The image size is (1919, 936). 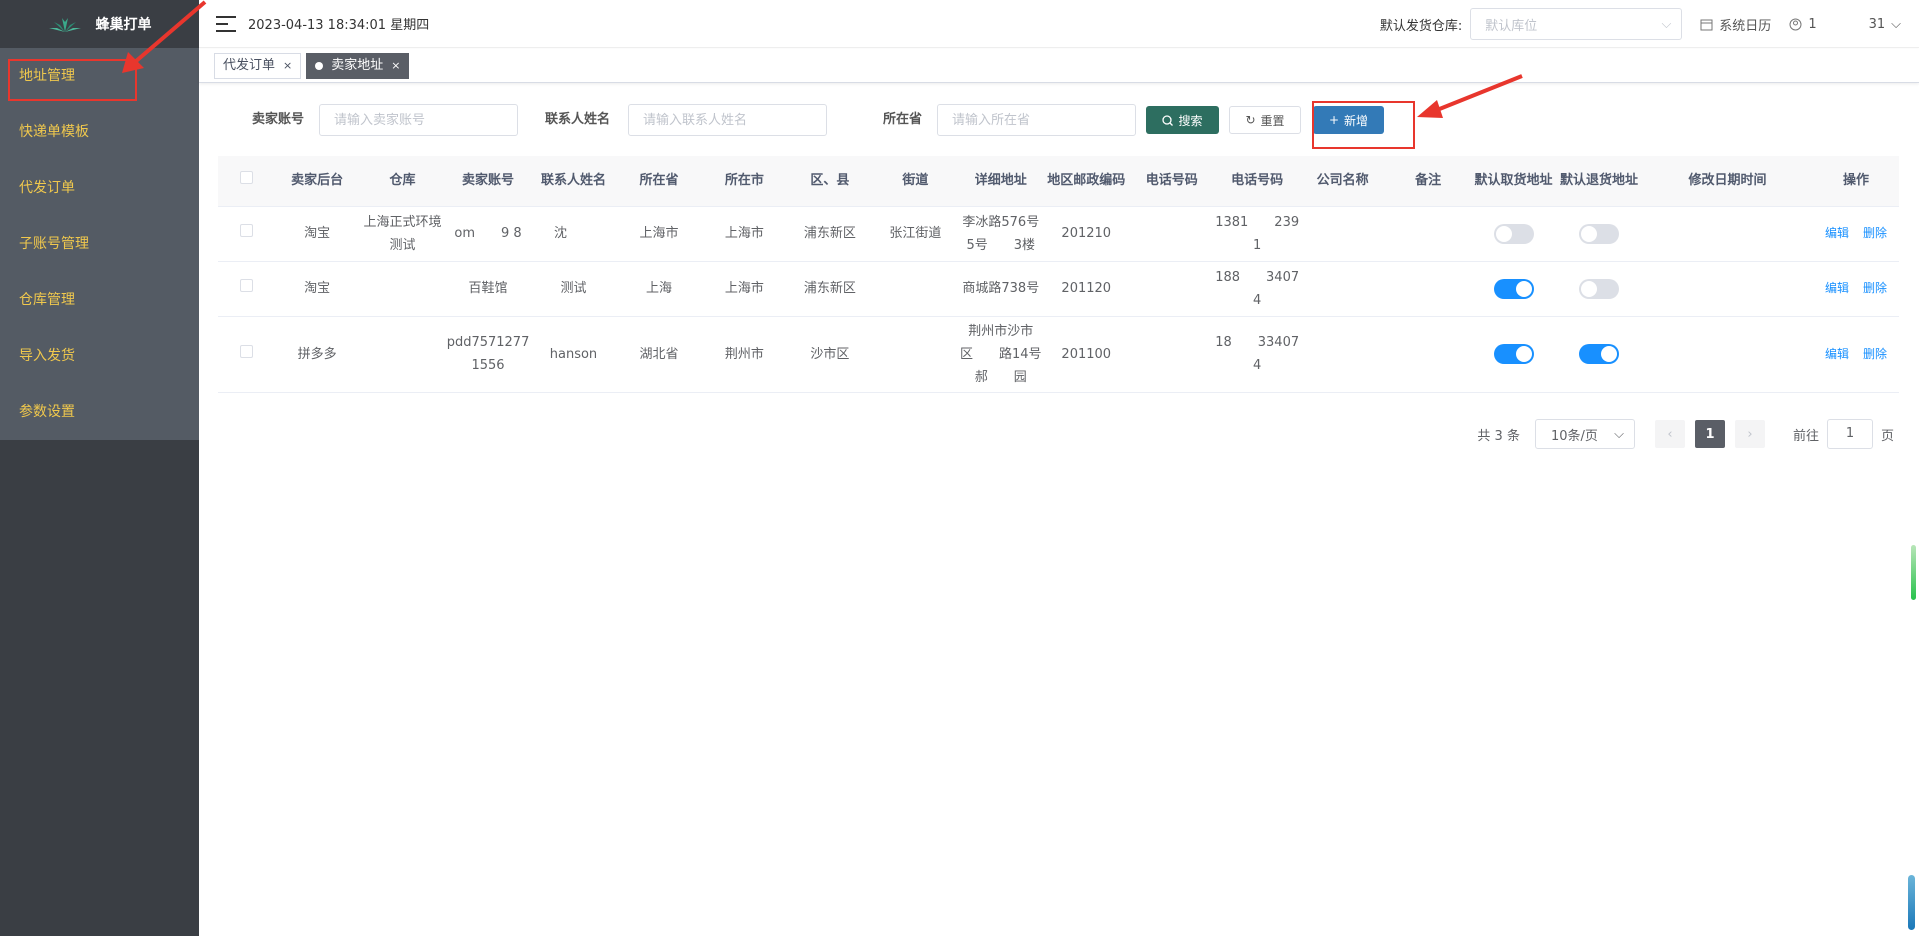 What do you see at coordinates (1086, 354) in the screenshot?
I see `cell-zip: 201100` at bounding box center [1086, 354].